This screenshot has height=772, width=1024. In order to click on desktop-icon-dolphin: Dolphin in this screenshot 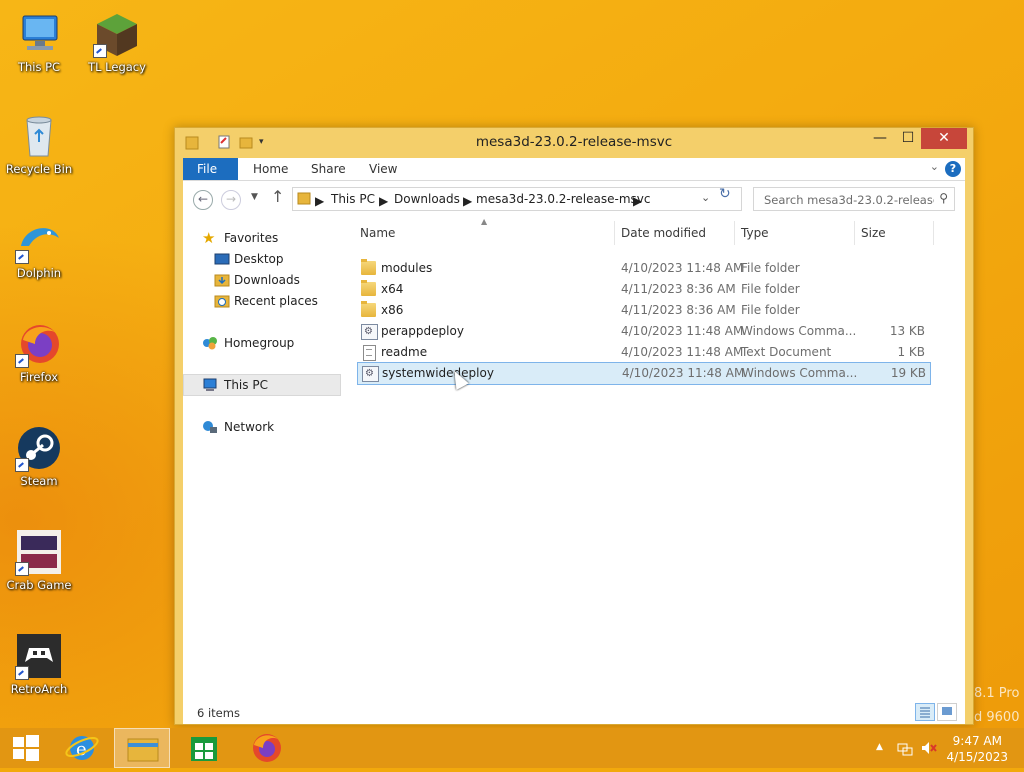, I will do `click(39, 248)`.